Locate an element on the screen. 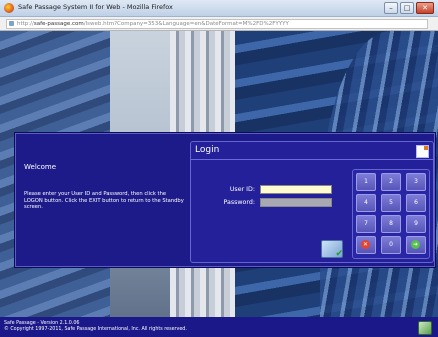 Image resolution: width=438 pixels, height=337 pixels. keypad-enter-key: ➜ is located at coordinates (416, 245).